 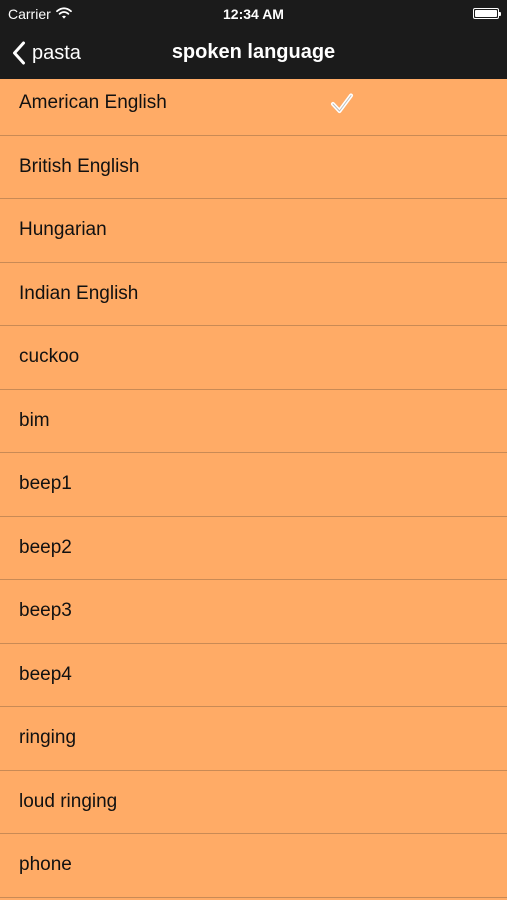 What do you see at coordinates (253, 548) in the screenshot?
I see `list-item: beep2` at bounding box center [253, 548].